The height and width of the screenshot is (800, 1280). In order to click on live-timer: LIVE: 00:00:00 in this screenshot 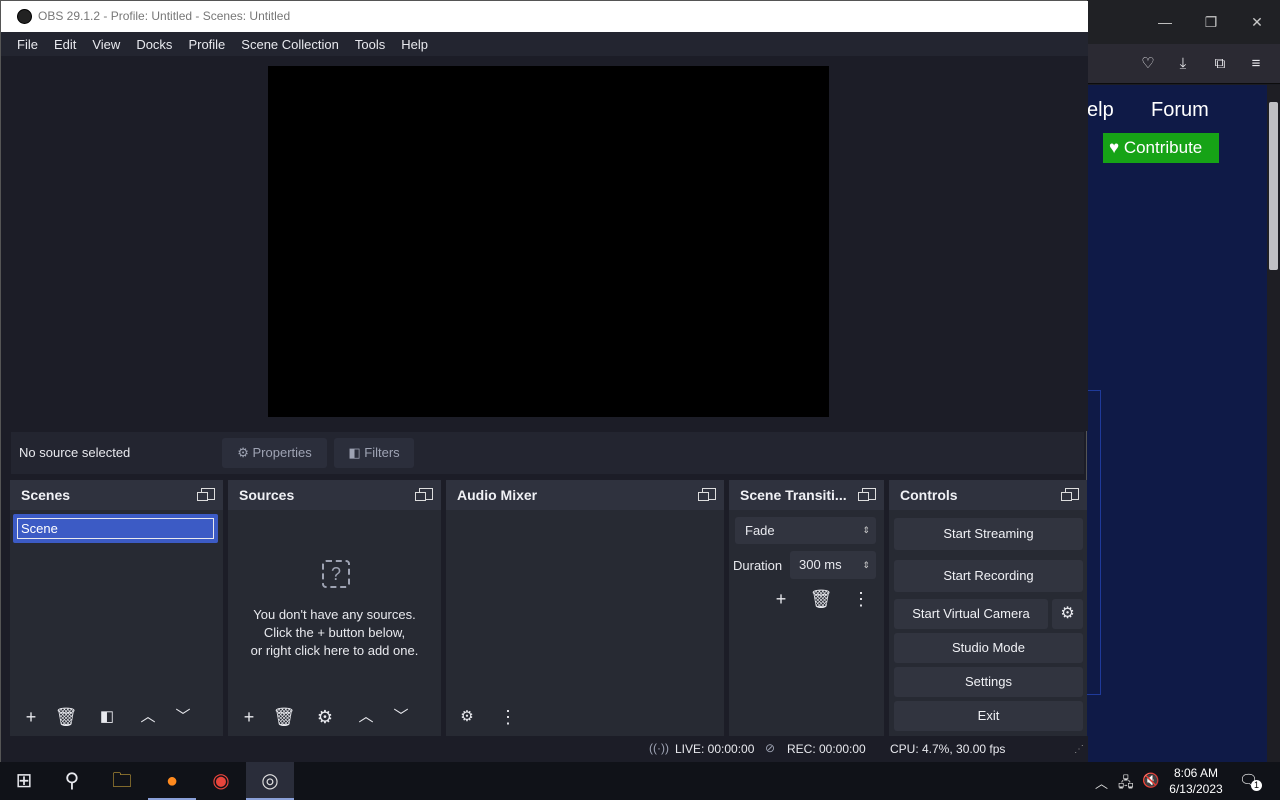, I will do `click(715, 749)`.